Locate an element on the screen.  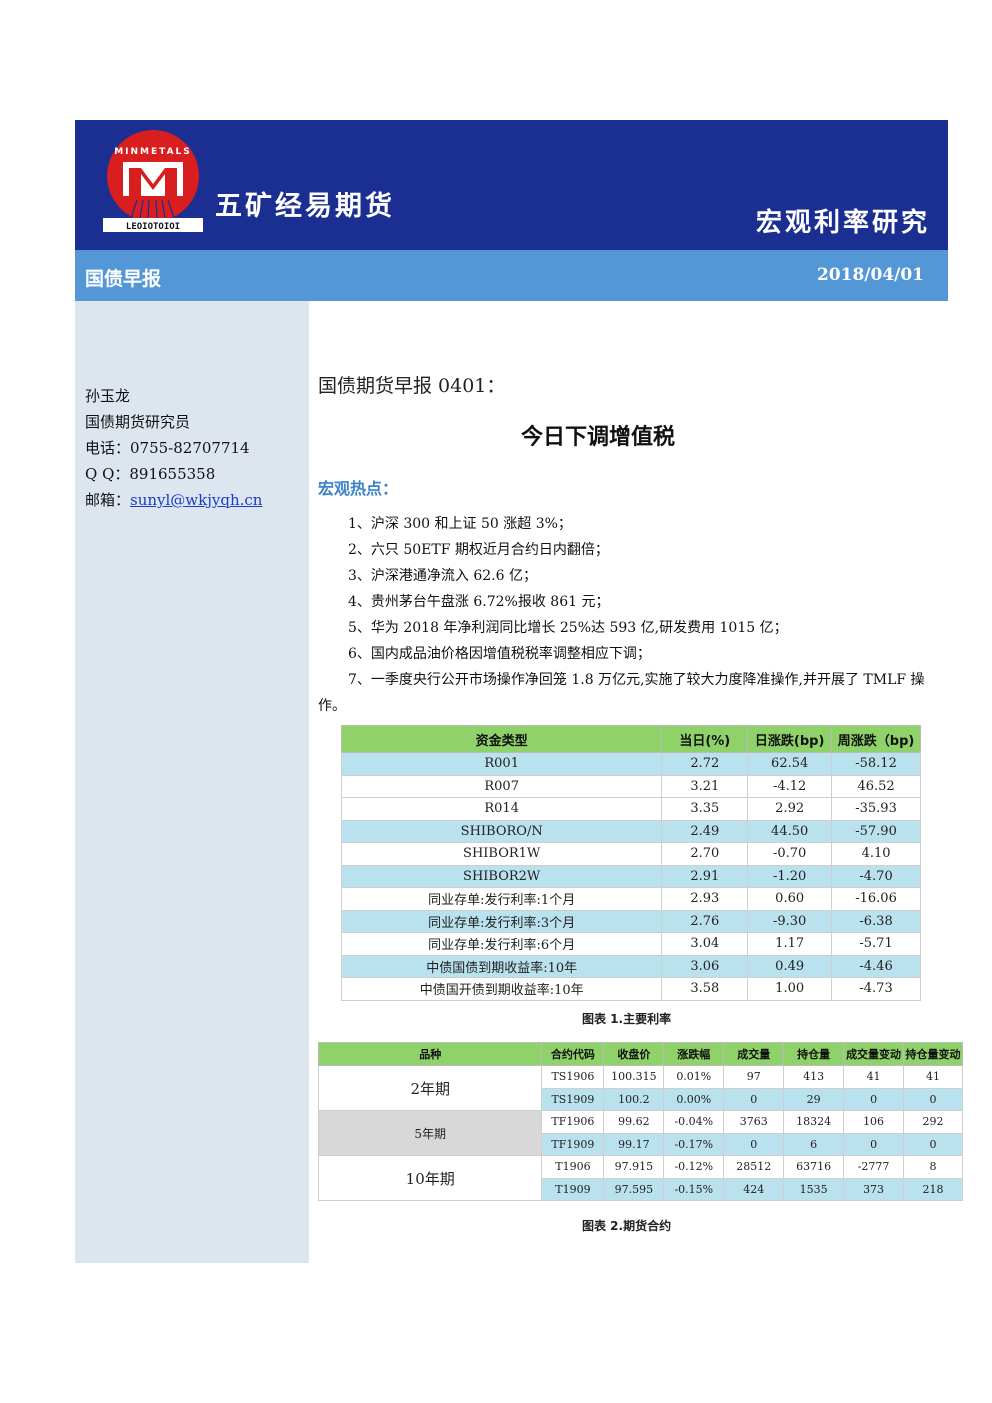
table-cell: 3.06 is located at coordinates (705, 966).